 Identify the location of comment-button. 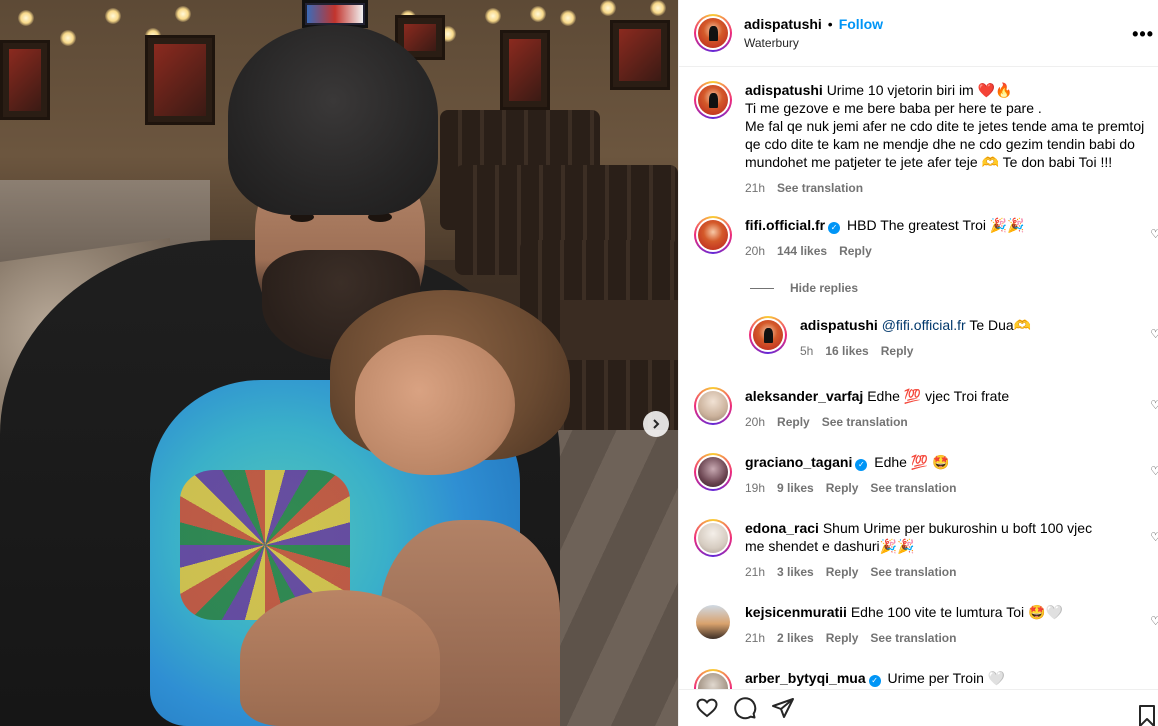
(745, 708).